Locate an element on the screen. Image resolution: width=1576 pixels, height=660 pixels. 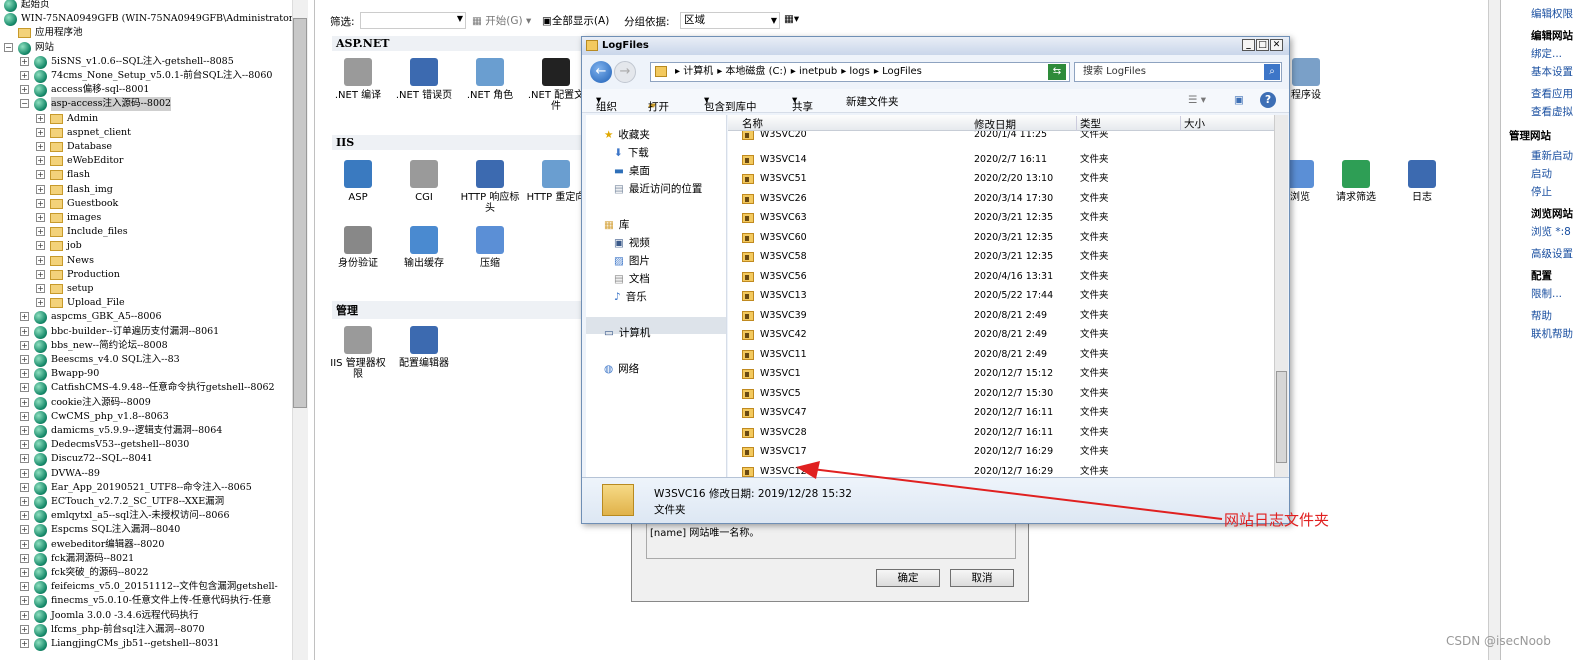
tree-site: + CwCMS_php_v1.8--8063 is located at coordinates (146, 417).